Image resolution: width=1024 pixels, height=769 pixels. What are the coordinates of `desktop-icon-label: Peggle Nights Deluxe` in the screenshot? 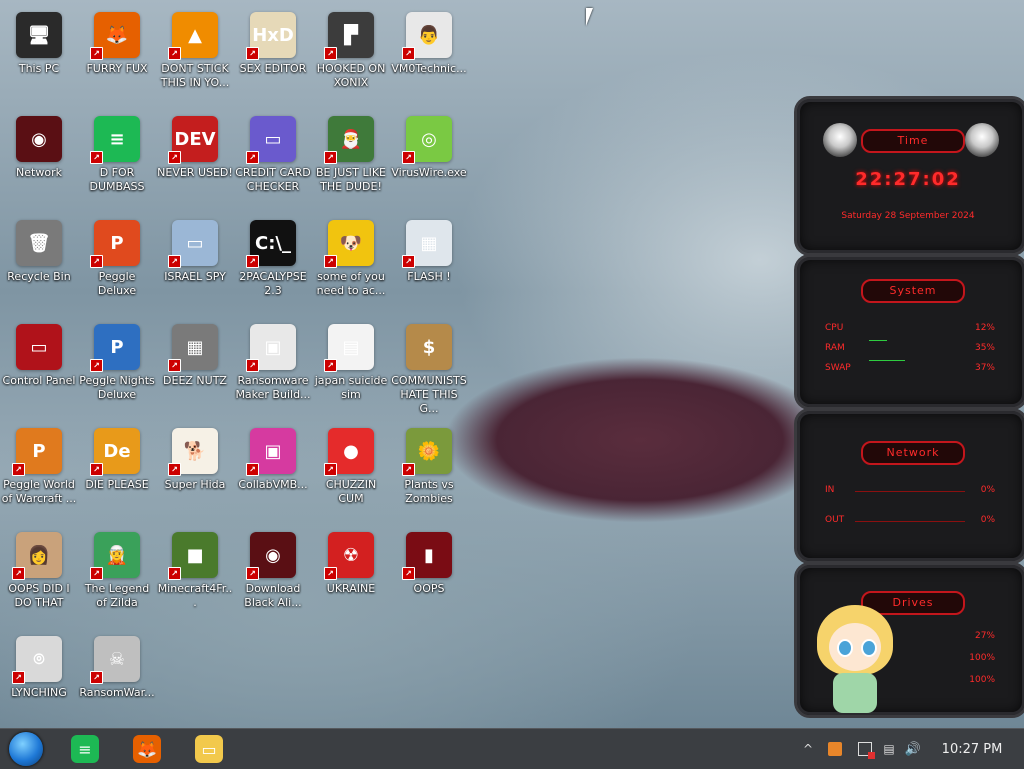 It's located at (117, 387).